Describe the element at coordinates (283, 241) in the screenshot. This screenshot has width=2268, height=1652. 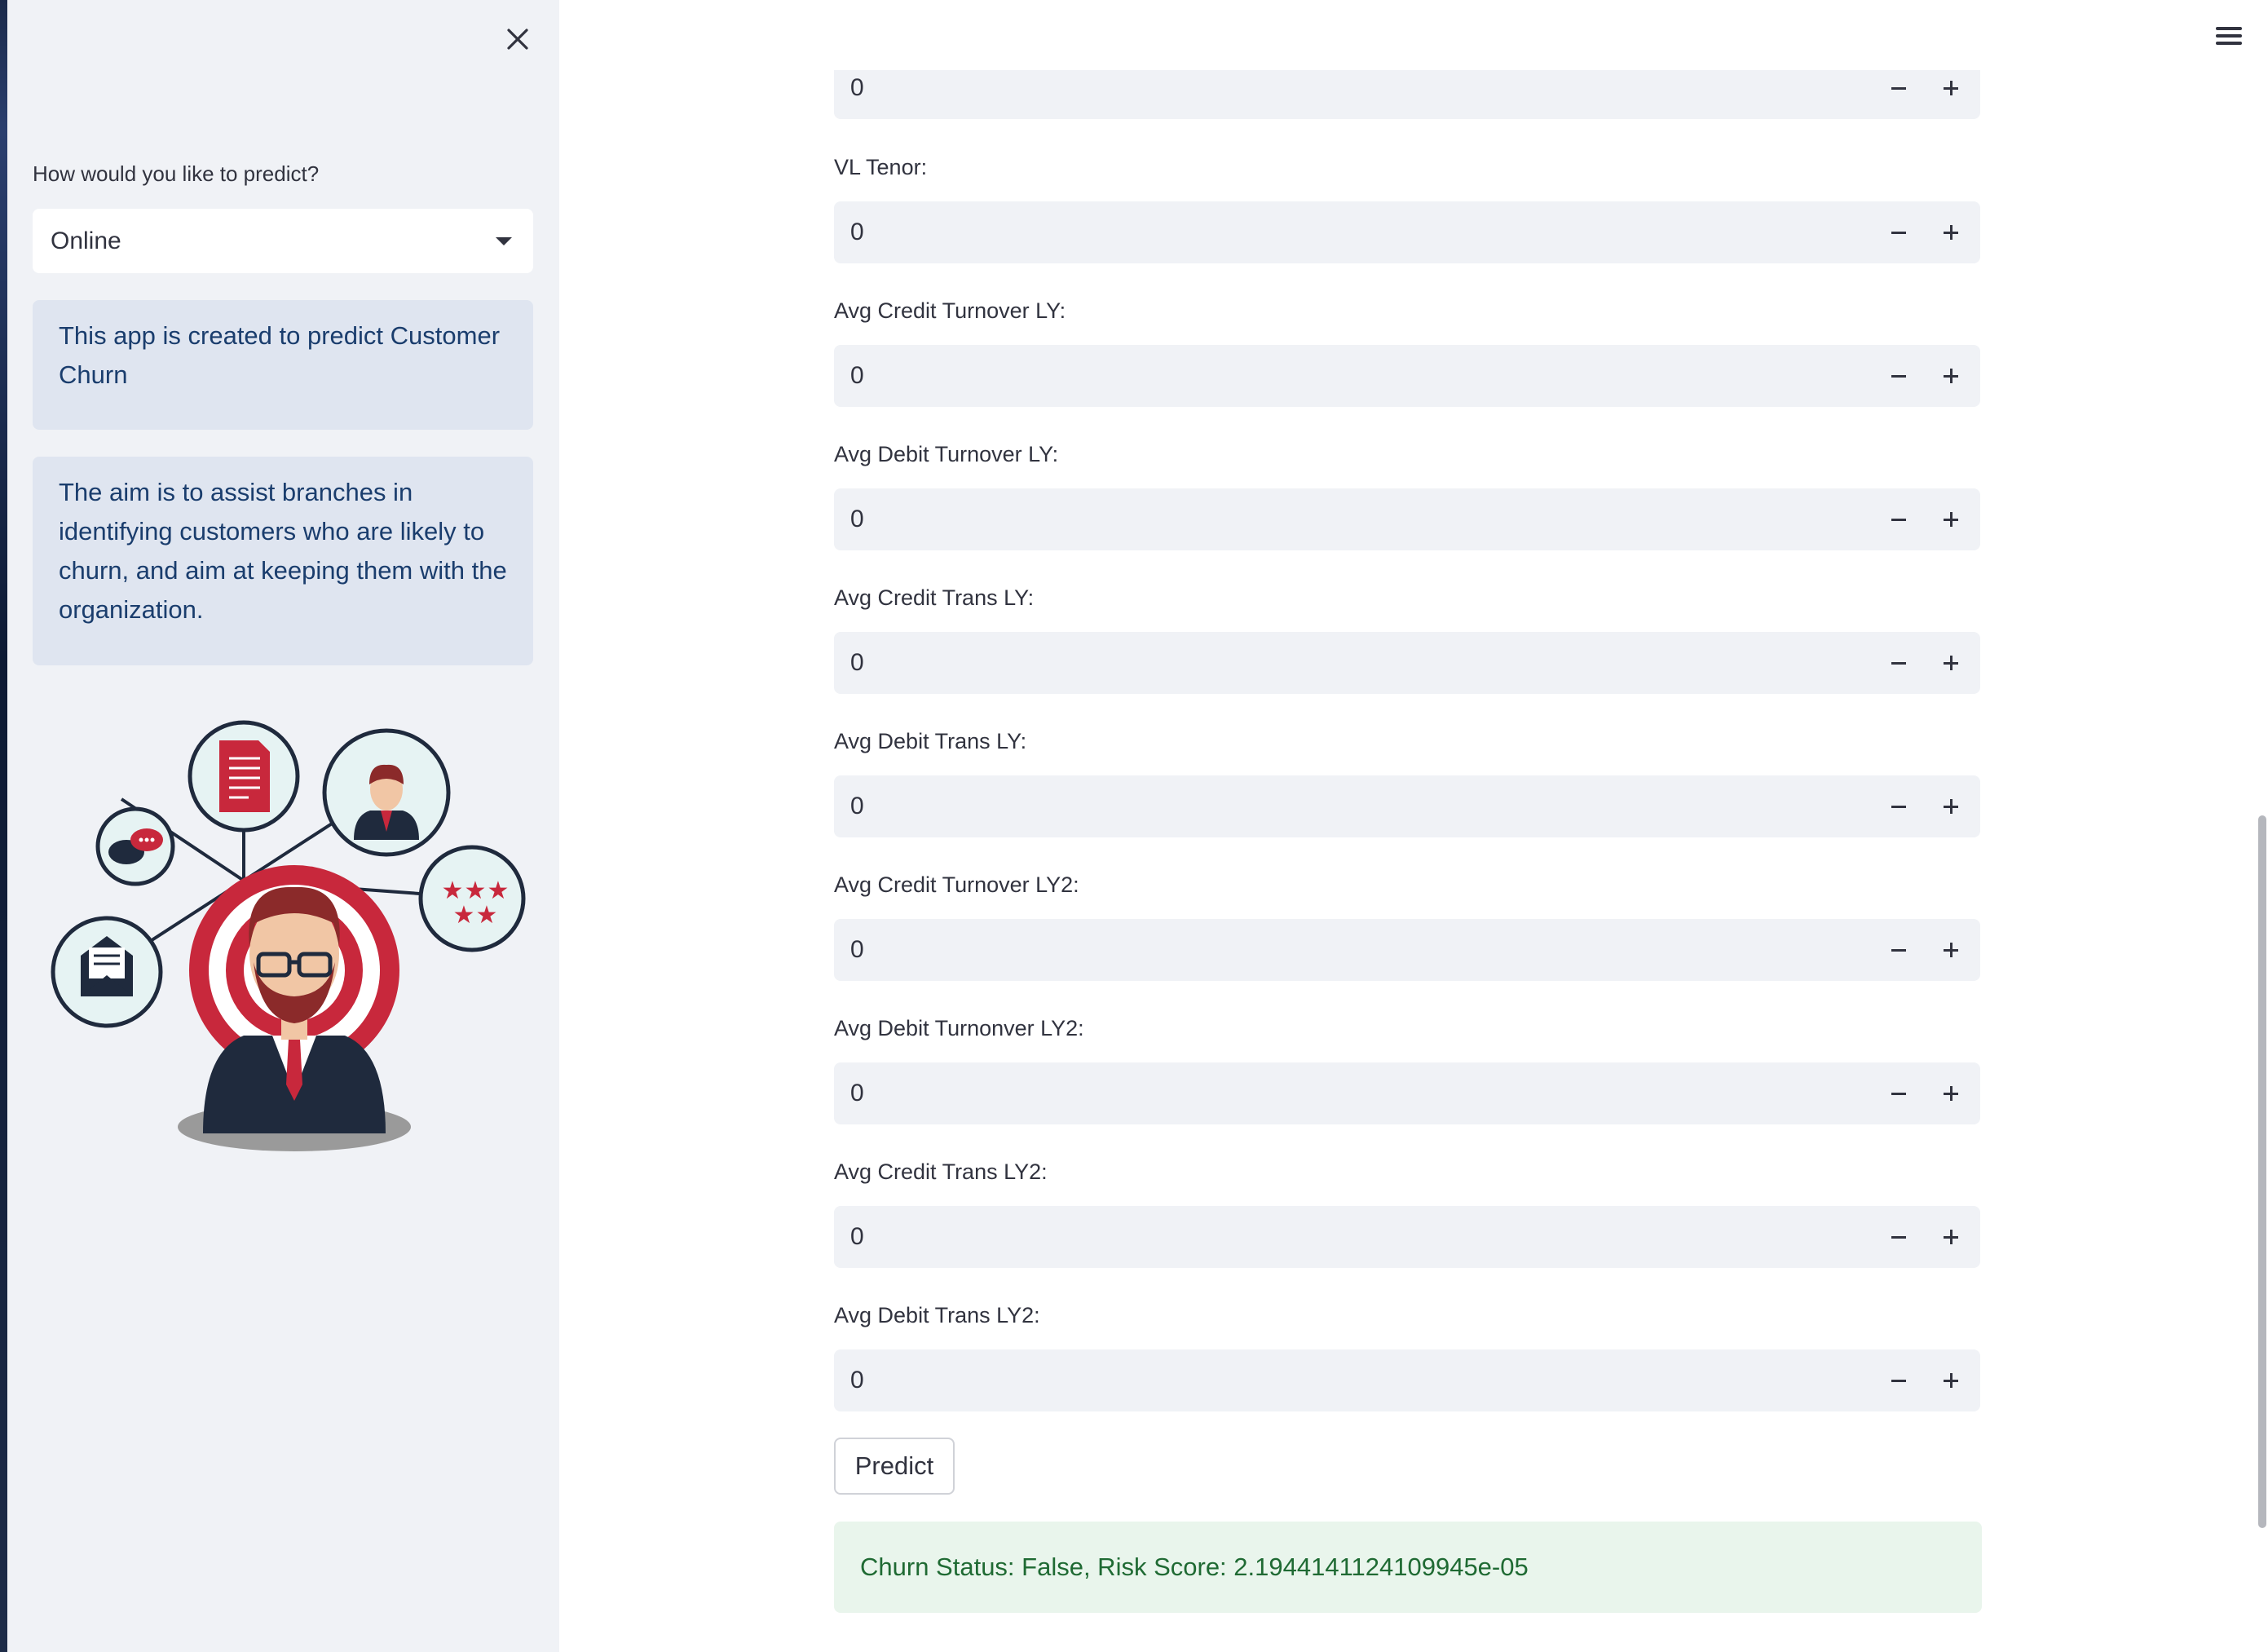
I see `predict-mode-select: Online` at that location.